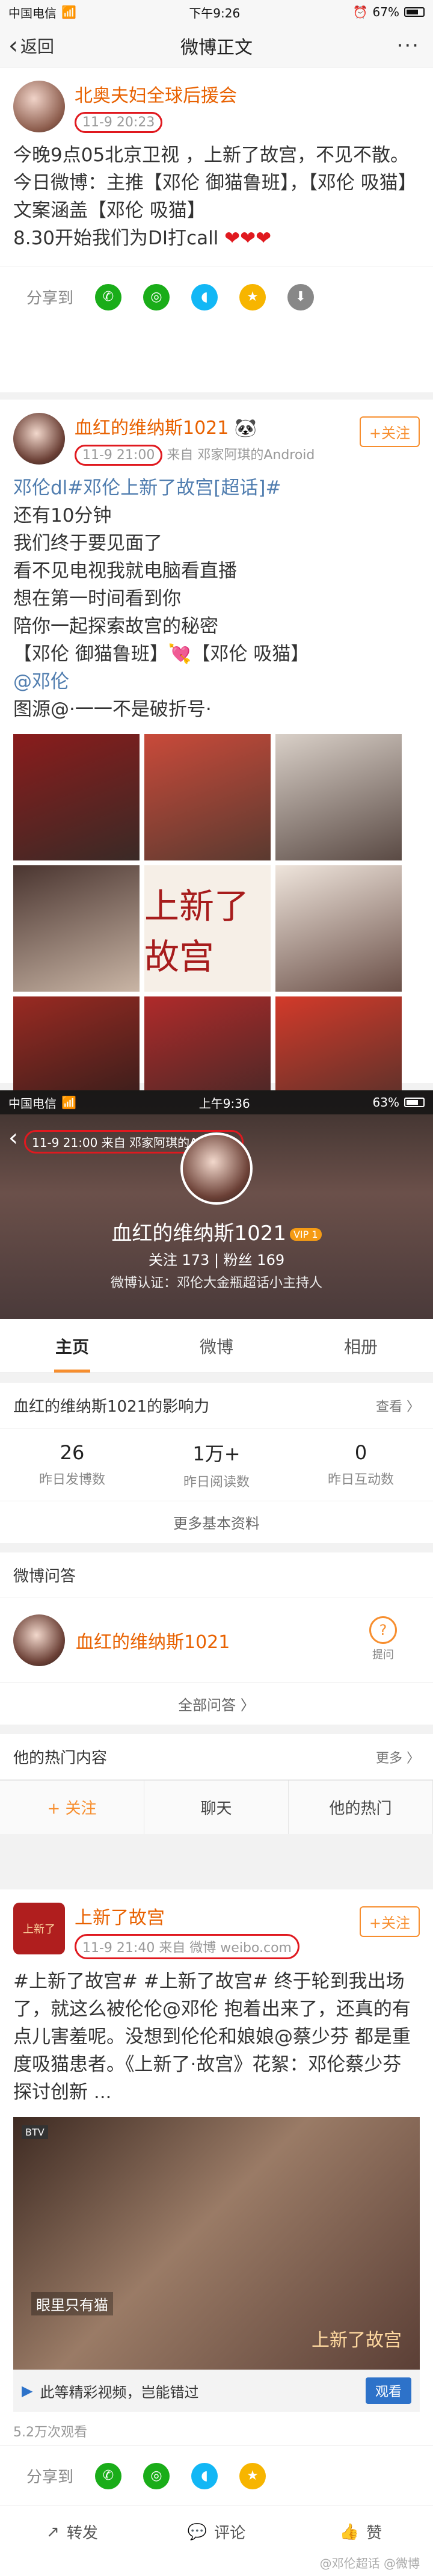  Describe the element at coordinates (13, 45) in the screenshot. I see `chevron-left-icon: ‹` at that location.